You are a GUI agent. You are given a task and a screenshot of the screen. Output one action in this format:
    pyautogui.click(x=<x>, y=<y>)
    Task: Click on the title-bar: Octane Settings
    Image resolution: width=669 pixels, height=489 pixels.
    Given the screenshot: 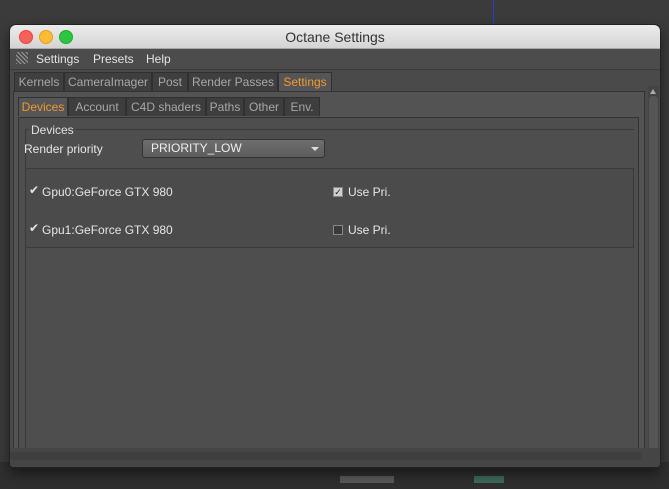 What is the action you would take?
    pyautogui.click(x=335, y=37)
    